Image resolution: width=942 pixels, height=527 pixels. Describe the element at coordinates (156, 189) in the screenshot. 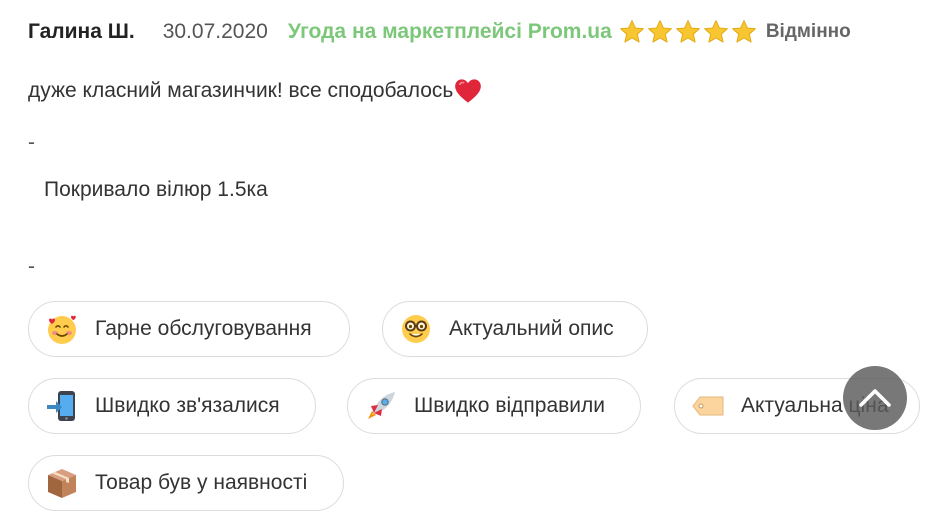

I see `product-name: Покривало вілюр 1.5ка` at that location.